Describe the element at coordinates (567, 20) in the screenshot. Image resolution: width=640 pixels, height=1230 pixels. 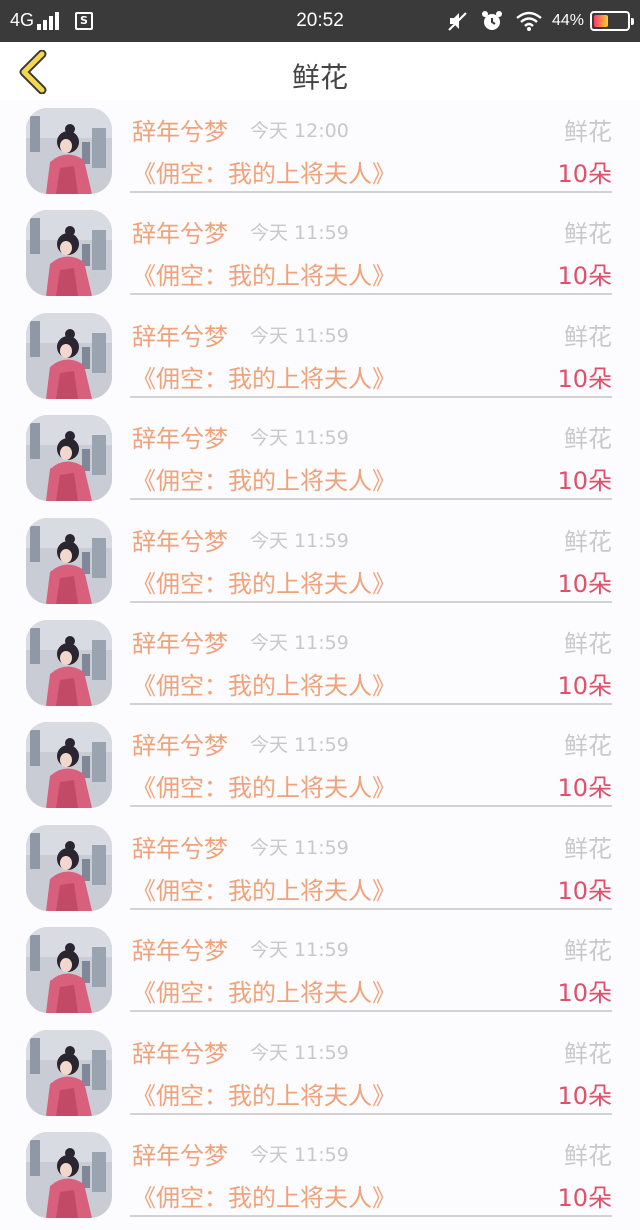
I see `battery-percent: 44%` at that location.